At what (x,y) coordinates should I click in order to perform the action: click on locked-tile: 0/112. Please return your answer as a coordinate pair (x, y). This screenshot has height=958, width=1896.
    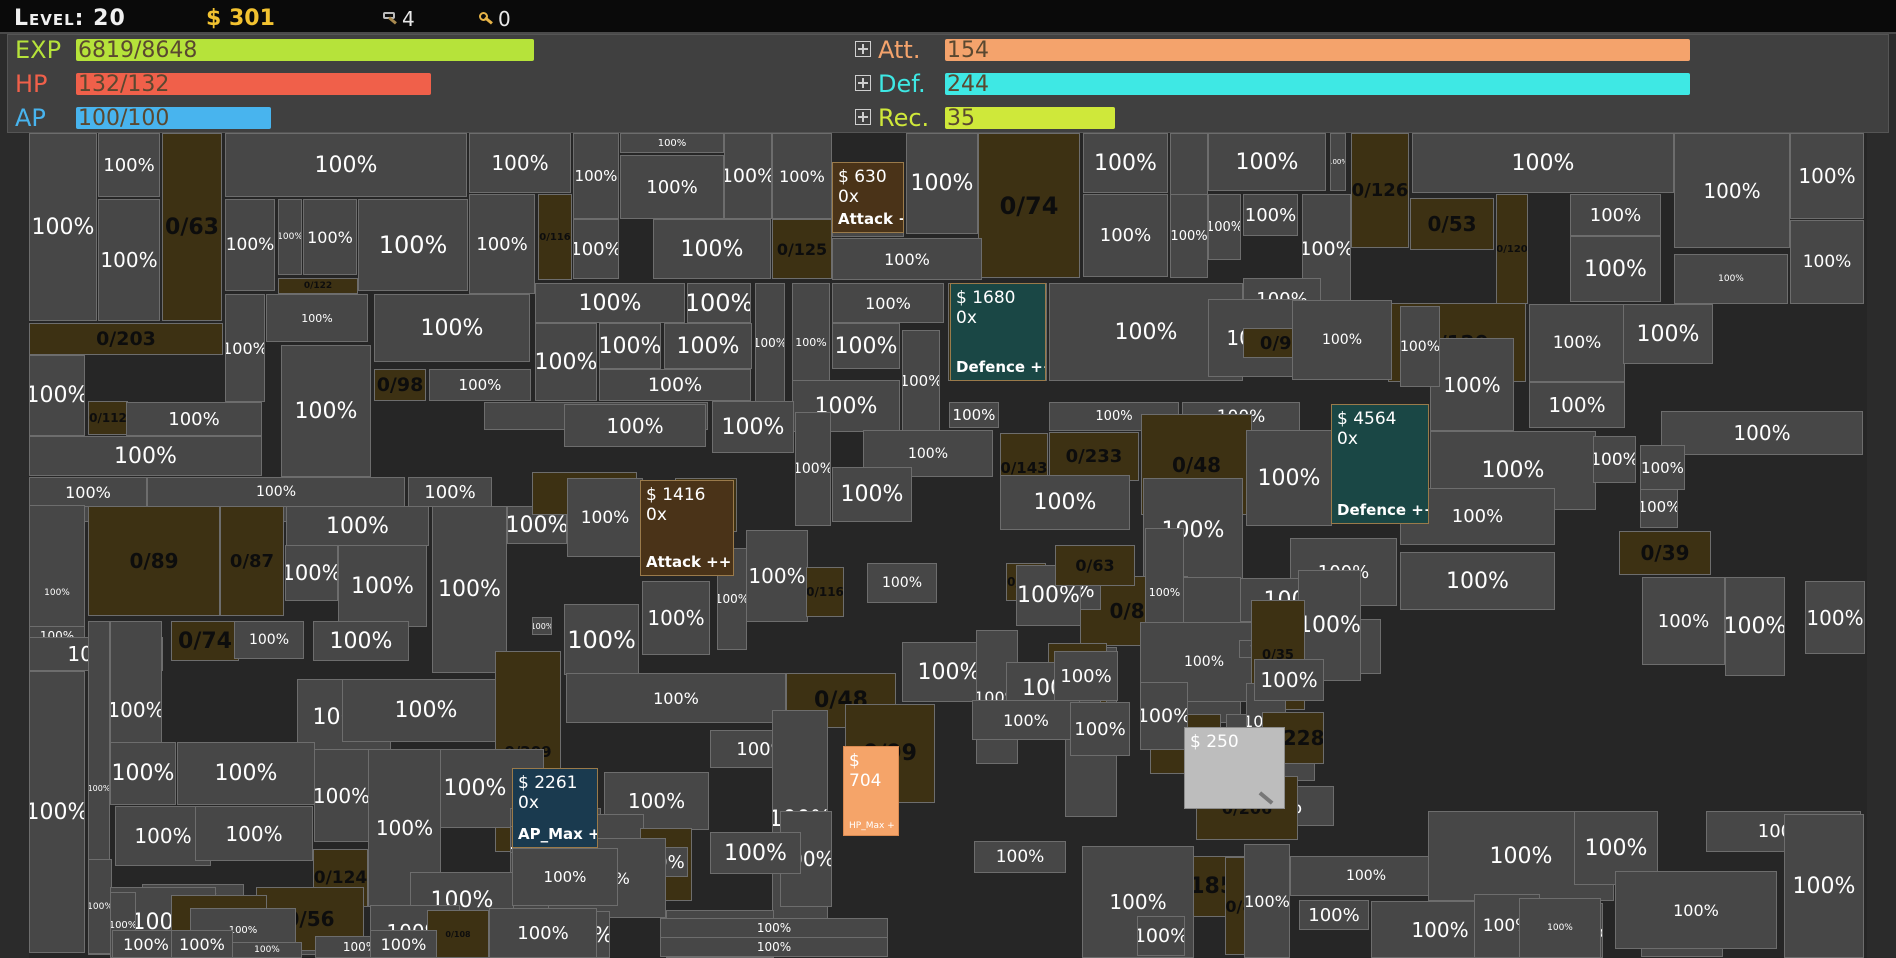
    Looking at the image, I should click on (108, 418).